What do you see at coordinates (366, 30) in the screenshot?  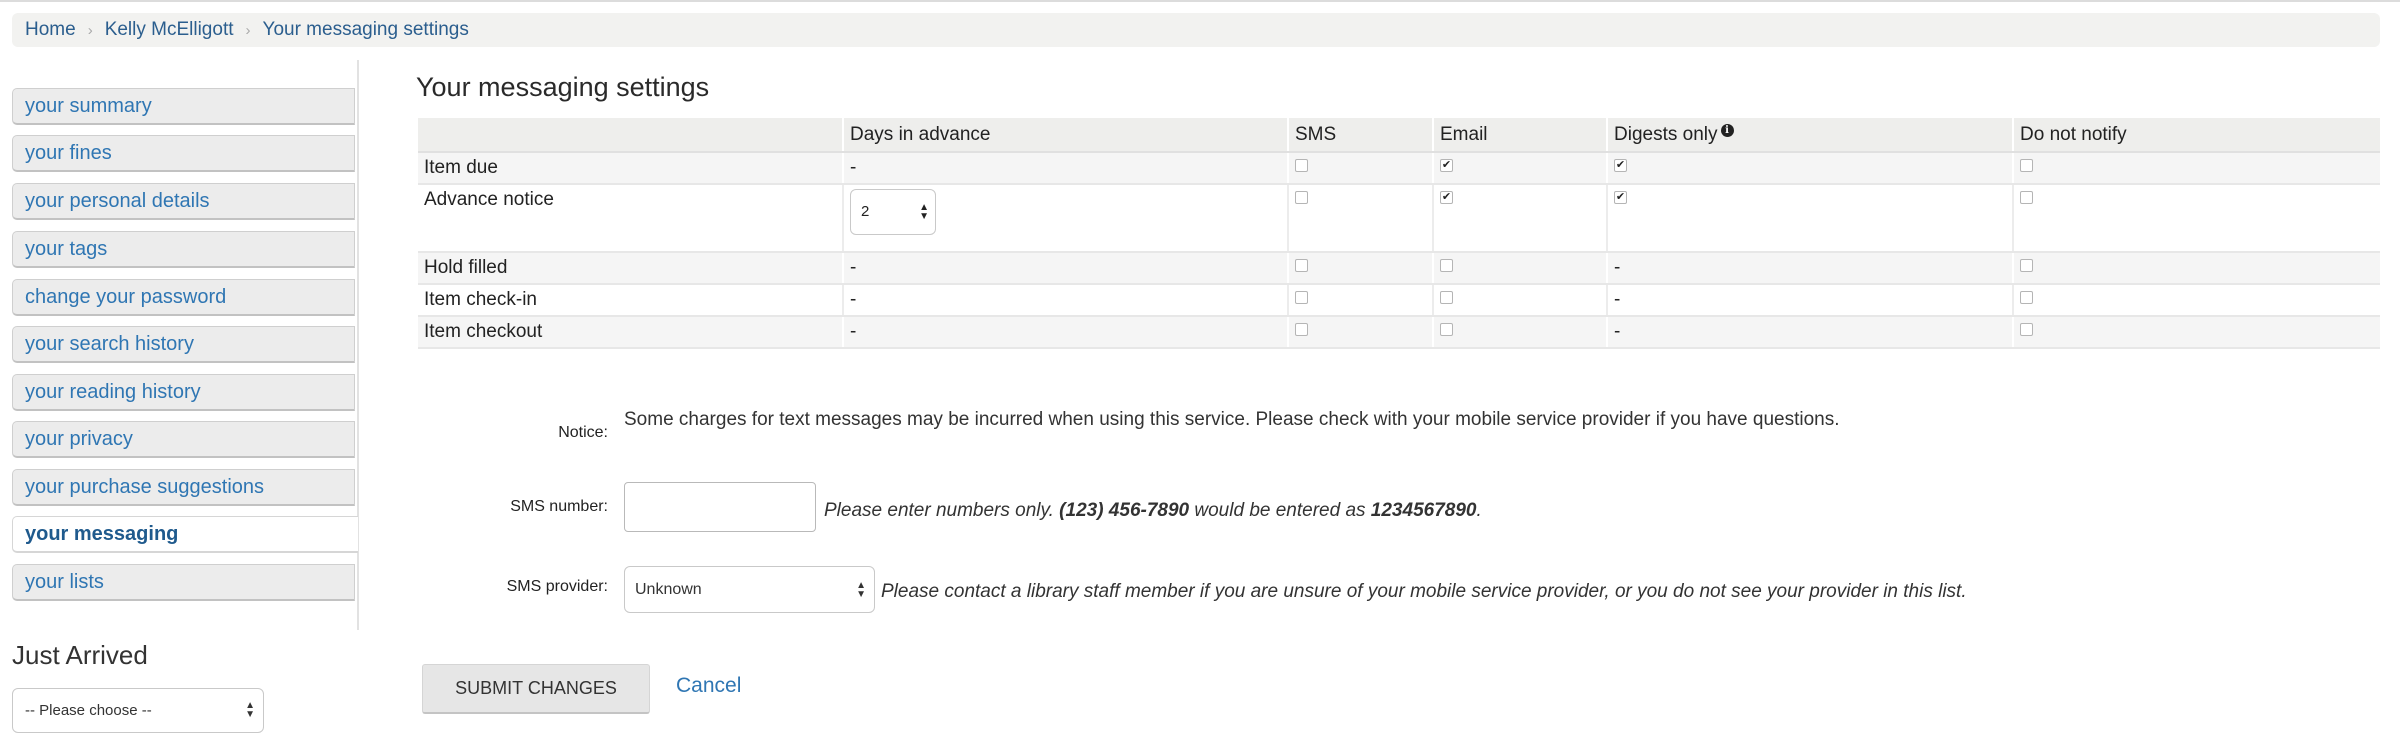 I see `breadcrumb-current-link: Your messaging settings` at bounding box center [366, 30].